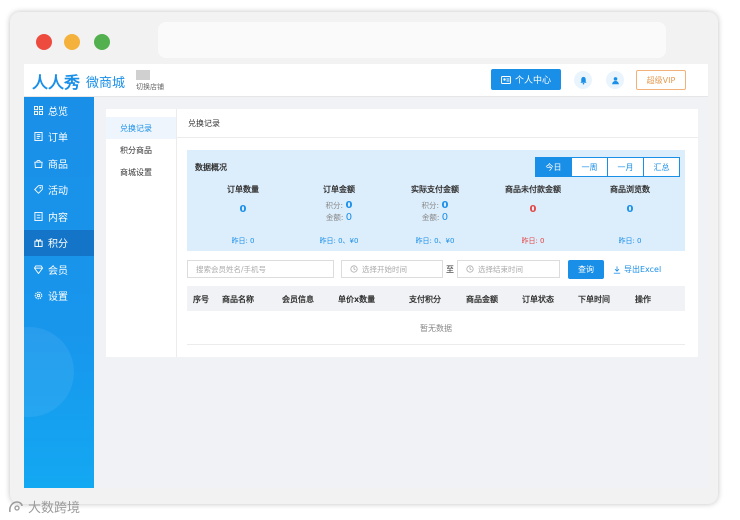  What do you see at coordinates (102, 42) in the screenshot?
I see `maximize-window-button` at bounding box center [102, 42].